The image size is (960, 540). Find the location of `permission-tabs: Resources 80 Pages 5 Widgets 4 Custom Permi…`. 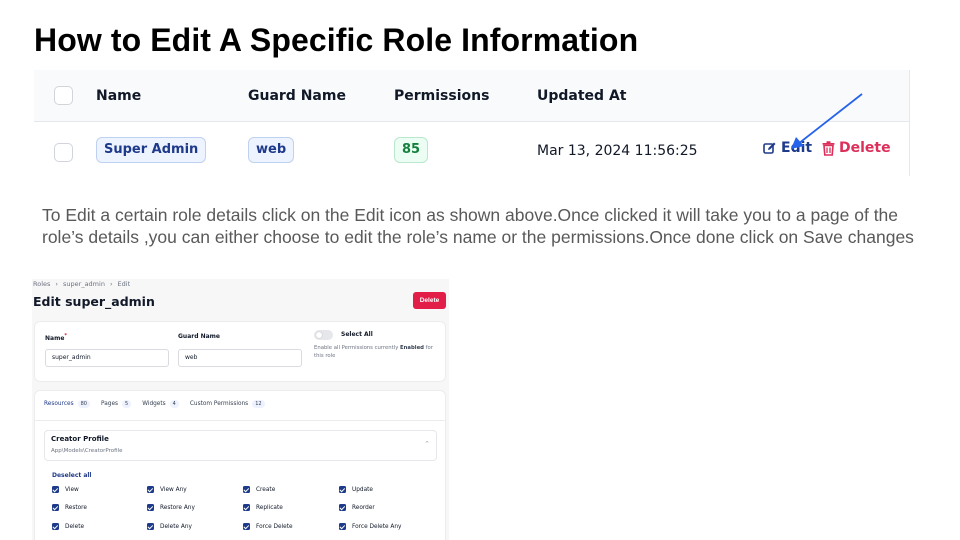

permission-tabs: Resources 80 Pages 5 Widgets 4 Custom Permi… is located at coordinates (154, 404).